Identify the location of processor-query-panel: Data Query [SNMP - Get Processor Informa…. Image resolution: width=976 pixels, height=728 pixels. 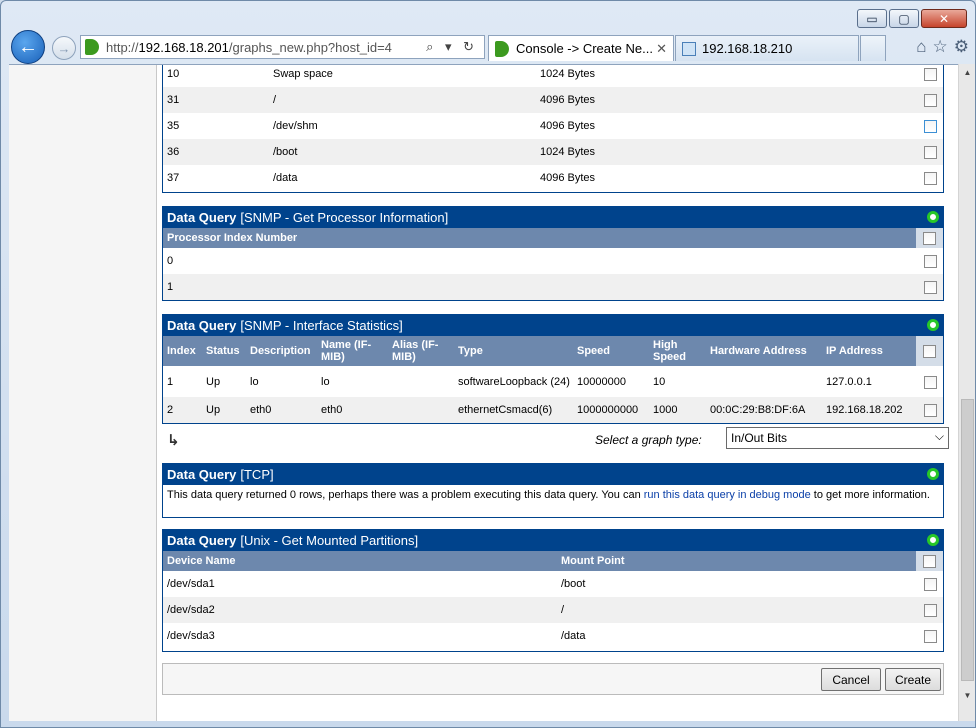
(553, 253).